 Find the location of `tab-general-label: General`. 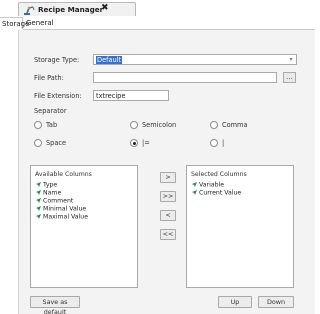

tab-general-label: General is located at coordinates (40, 23).